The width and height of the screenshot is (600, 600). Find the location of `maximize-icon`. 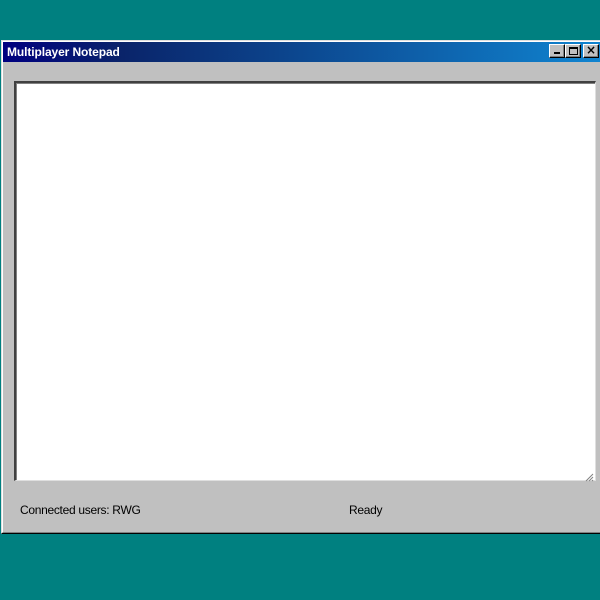

maximize-icon is located at coordinates (573, 51).